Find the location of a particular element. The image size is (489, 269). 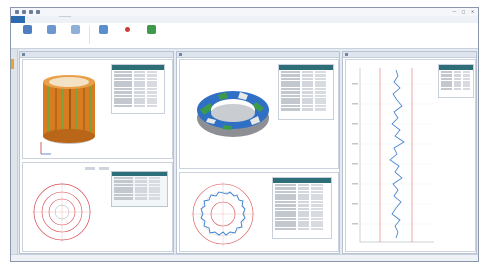

polar-roundness-view is located at coordinates (97, 207).